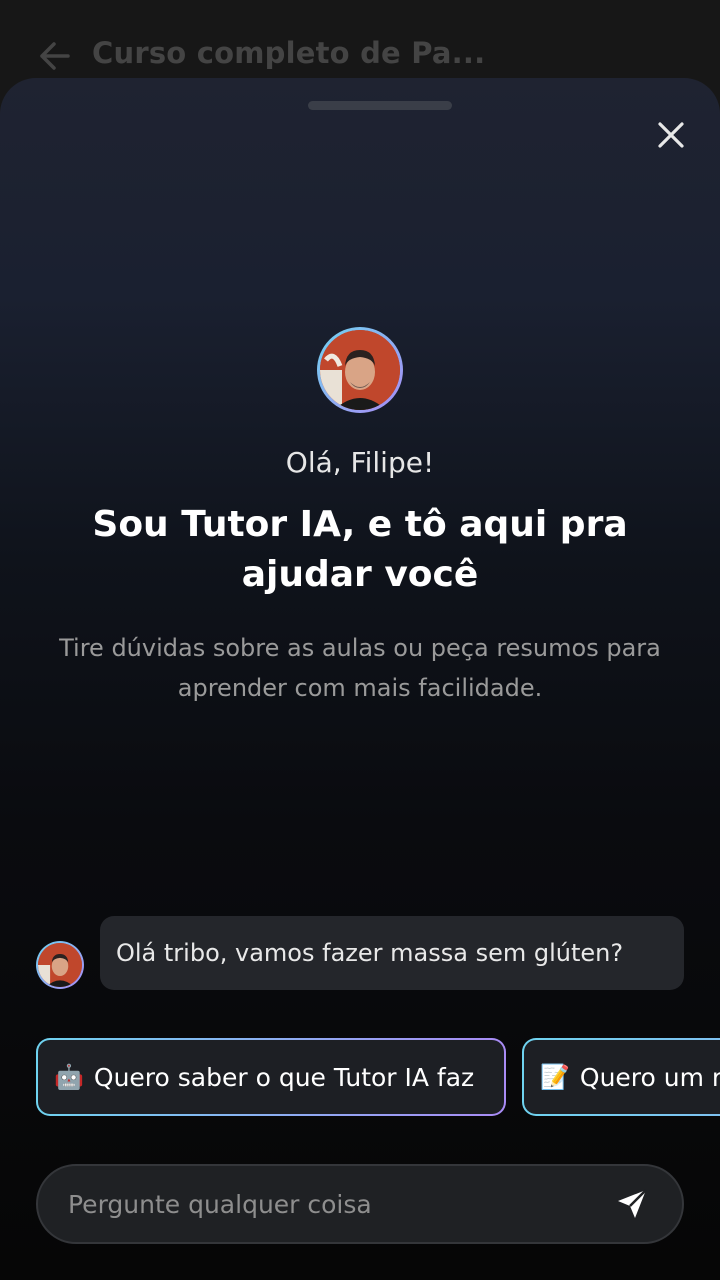 This screenshot has height=1280, width=720. What do you see at coordinates (284, 1077) in the screenshot?
I see `suggestion-label: Quero saber o que Tutor IA faz` at bounding box center [284, 1077].